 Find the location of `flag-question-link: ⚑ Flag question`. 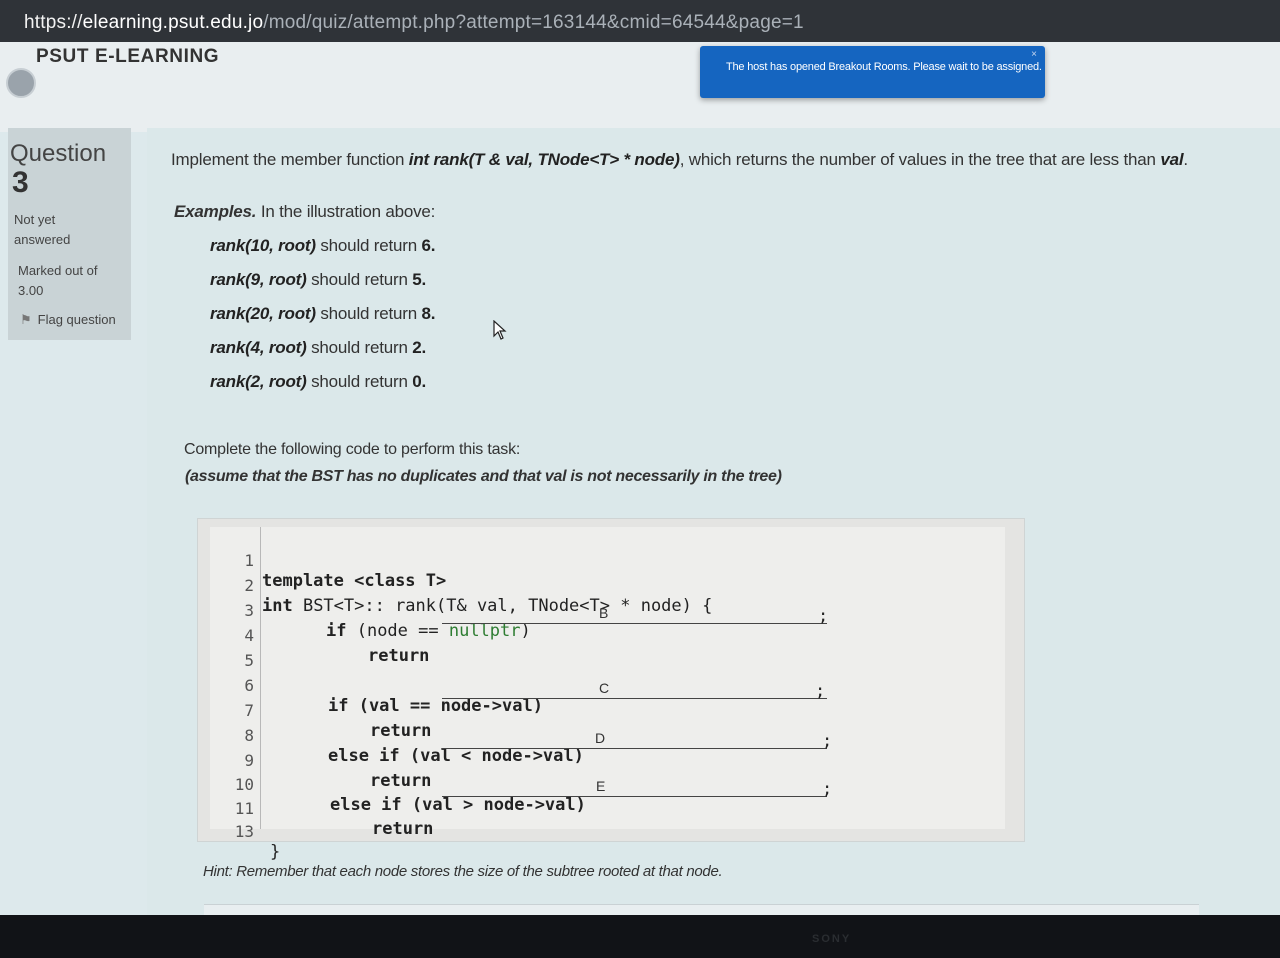

flag-question-link: ⚑ Flag question is located at coordinates (68, 320).